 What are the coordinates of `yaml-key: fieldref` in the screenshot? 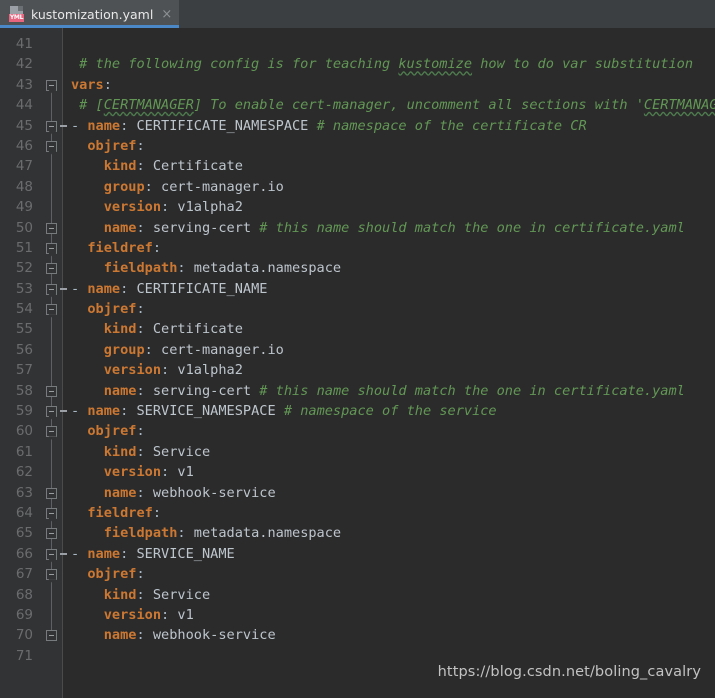 It's located at (120, 247).